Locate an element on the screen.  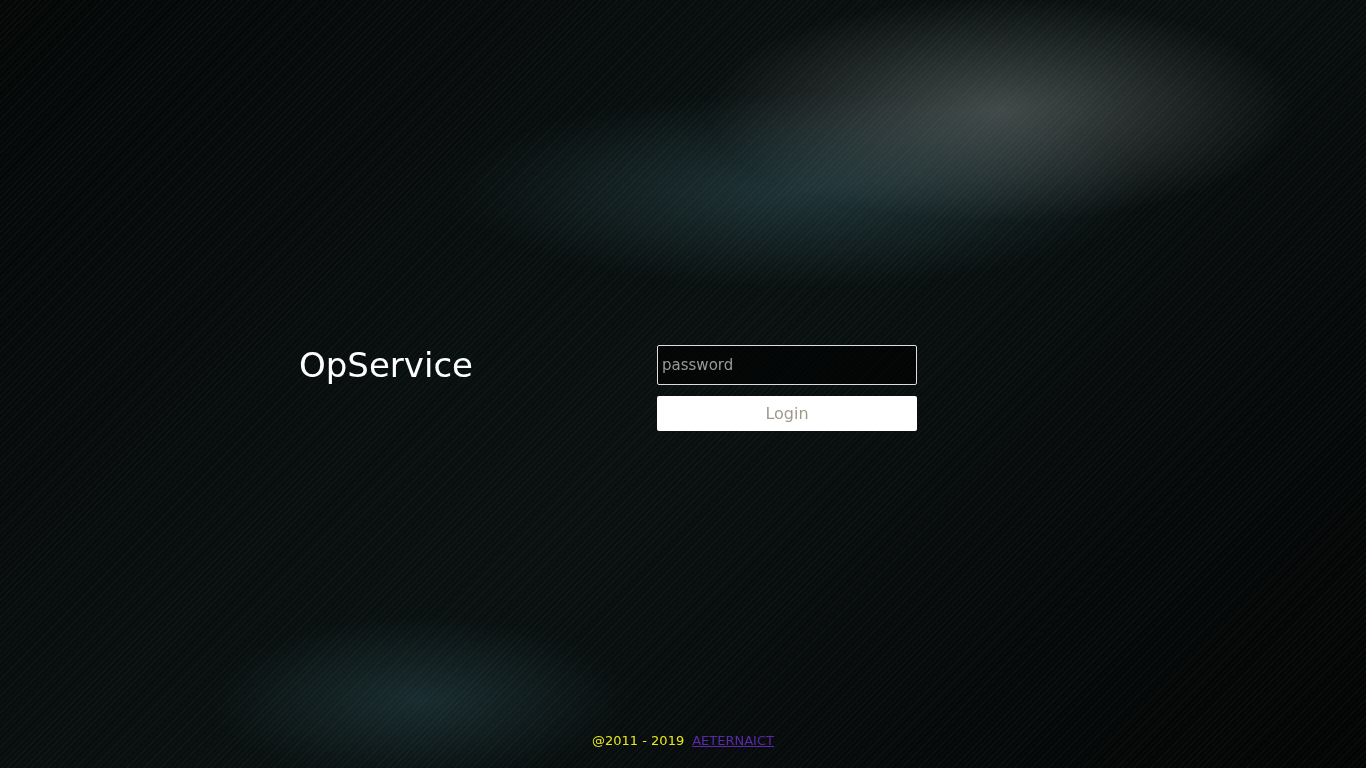
copyright-text: @2011 - 2019 is located at coordinates (638, 740).